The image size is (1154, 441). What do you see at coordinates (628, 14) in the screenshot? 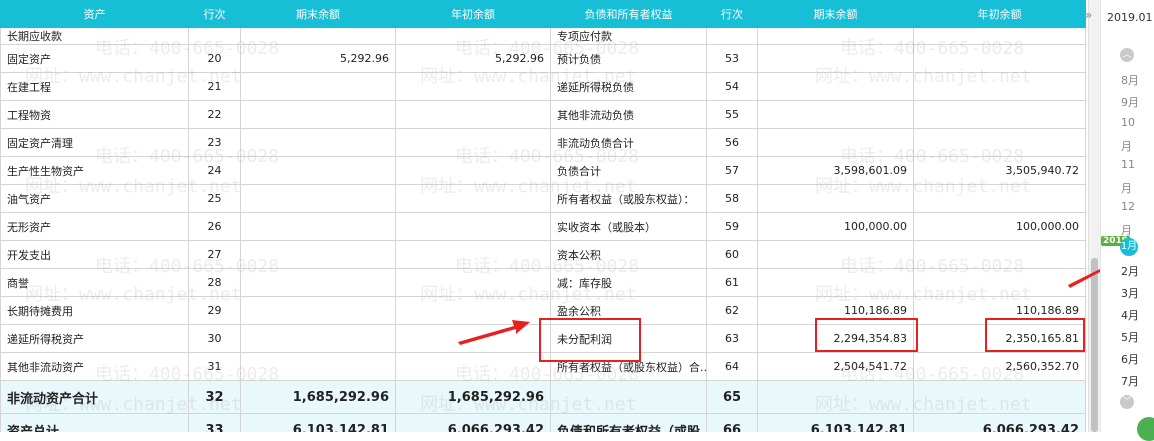
I see `header-liabilities-equity: 负债和所有者权益` at bounding box center [628, 14].